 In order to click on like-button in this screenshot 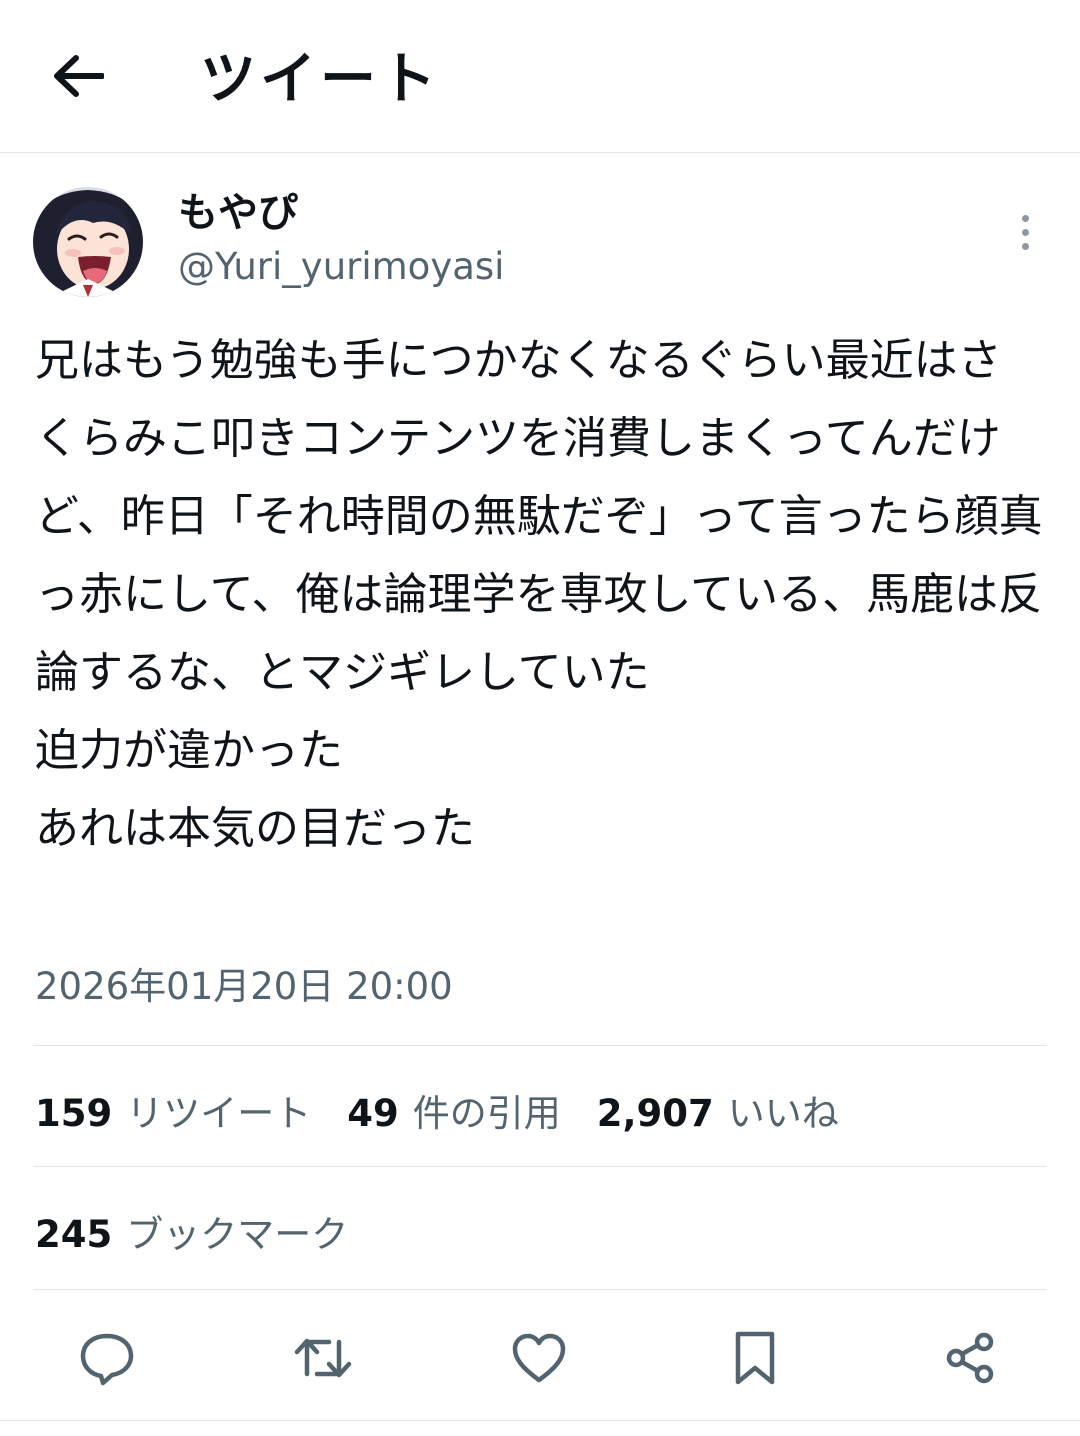, I will do `click(539, 1358)`.